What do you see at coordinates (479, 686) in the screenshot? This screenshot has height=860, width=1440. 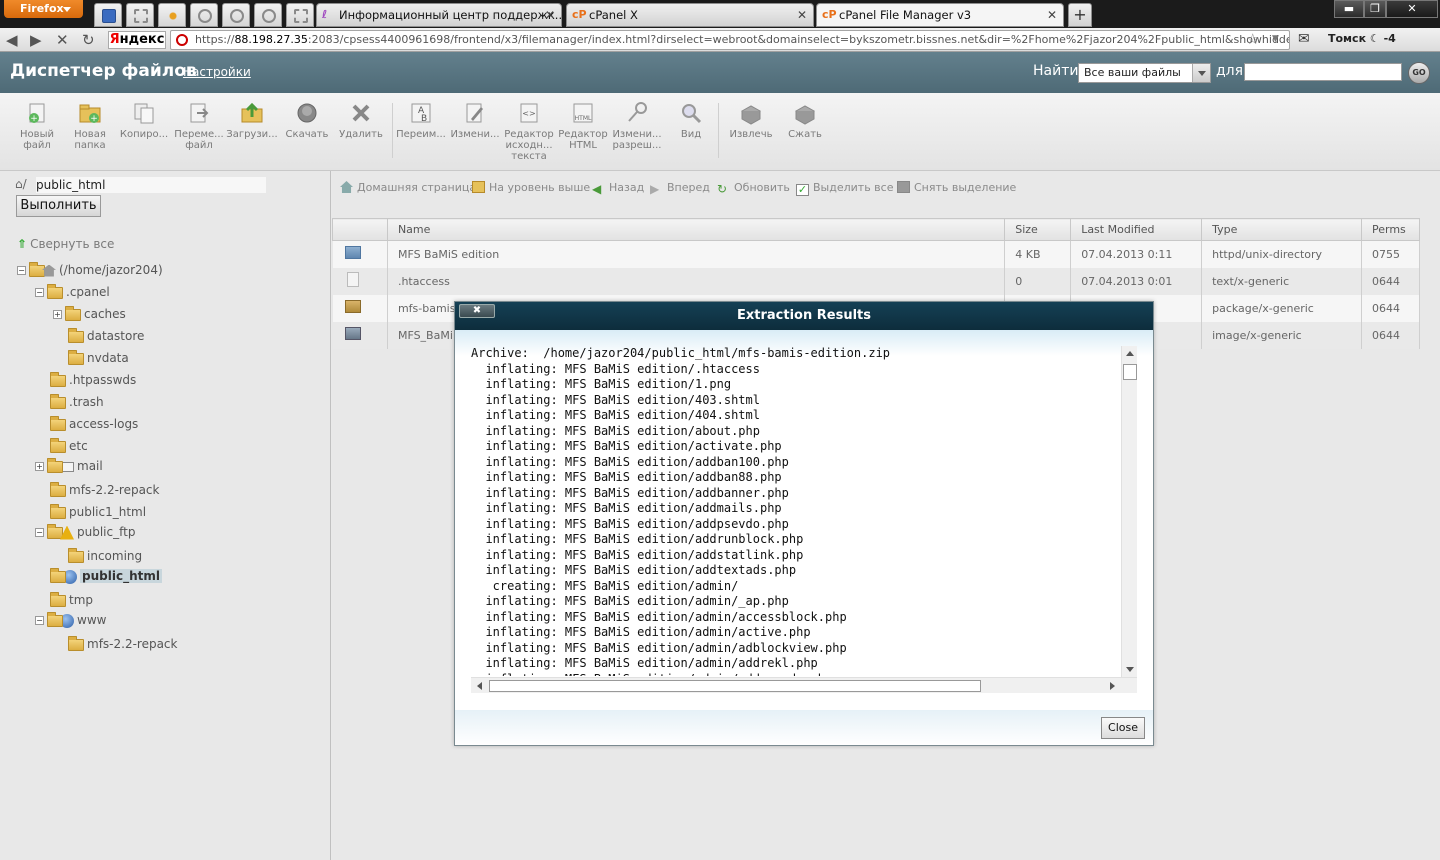 I see `scroll-left-icon` at bounding box center [479, 686].